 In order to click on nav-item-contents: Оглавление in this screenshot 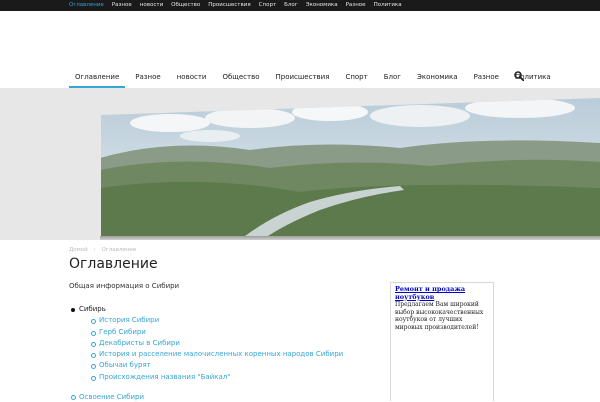, I will do `click(97, 78)`.